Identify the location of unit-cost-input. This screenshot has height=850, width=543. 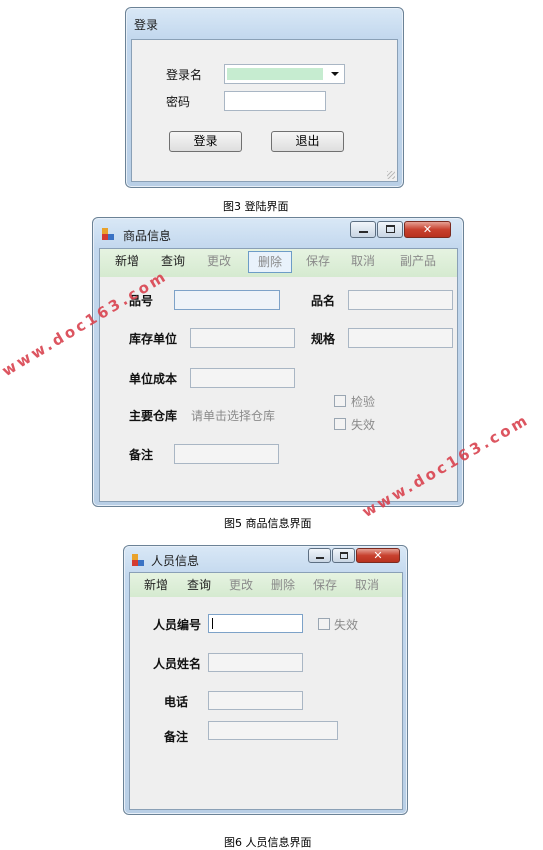
(242, 378).